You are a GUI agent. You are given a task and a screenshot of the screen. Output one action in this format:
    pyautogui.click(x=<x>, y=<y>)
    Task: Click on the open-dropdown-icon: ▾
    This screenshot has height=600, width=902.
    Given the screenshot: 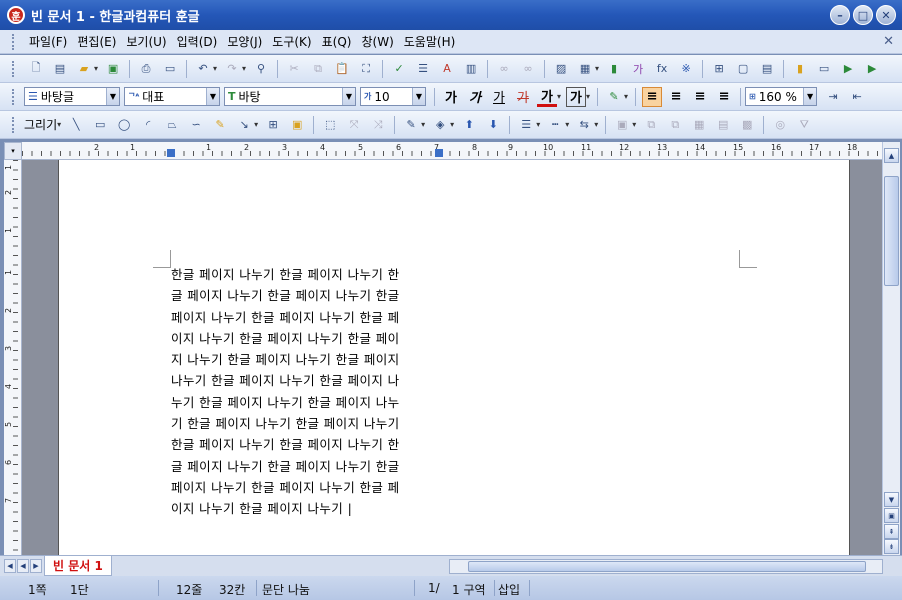 What is the action you would take?
    pyautogui.click(x=96, y=68)
    